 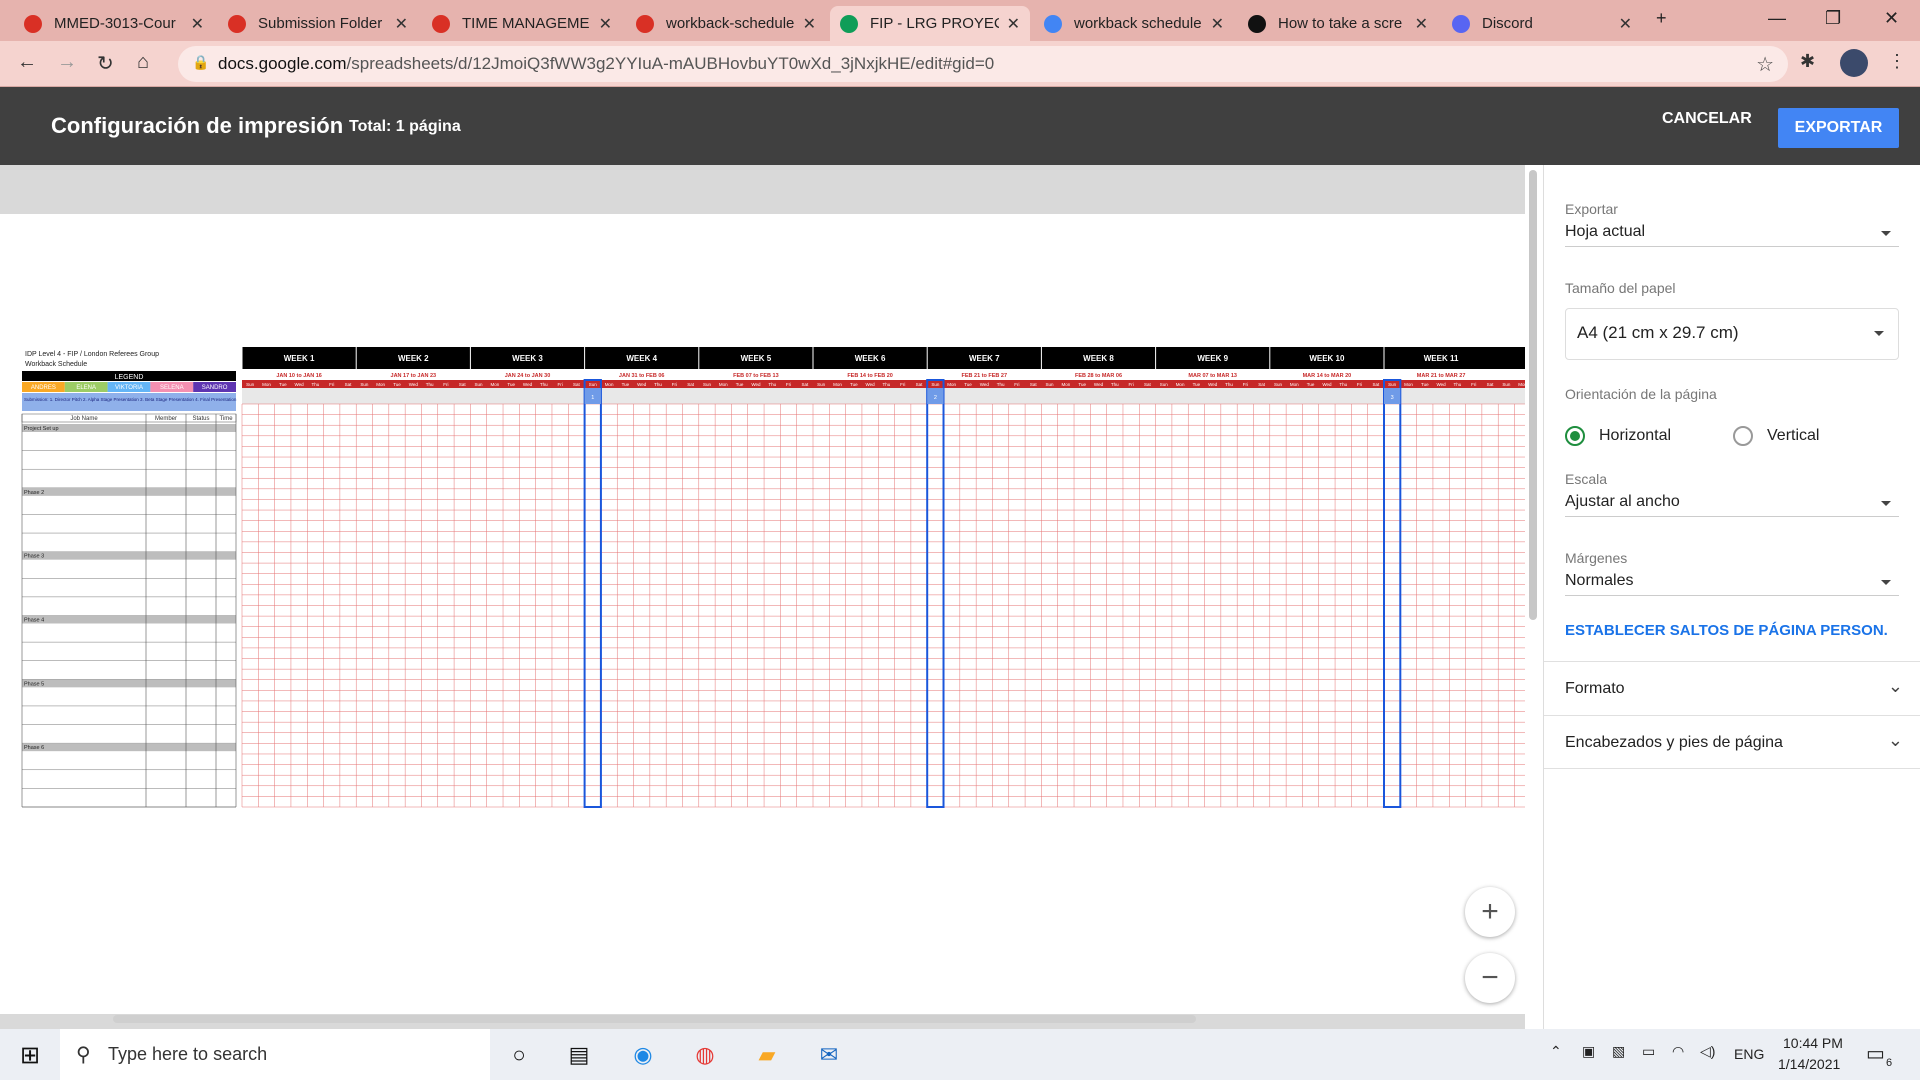 I want to click on tray-device-icon: ▣, so click(x=1588, y=1051).